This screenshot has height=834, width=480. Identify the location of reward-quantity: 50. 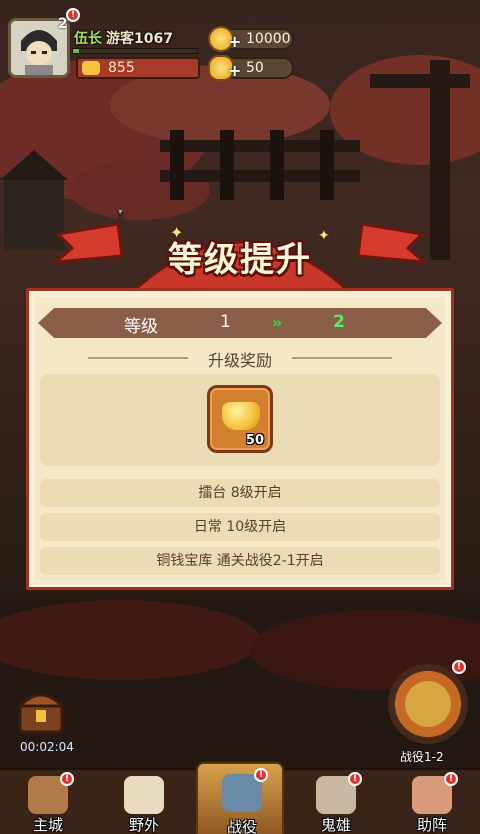
(254, 440).